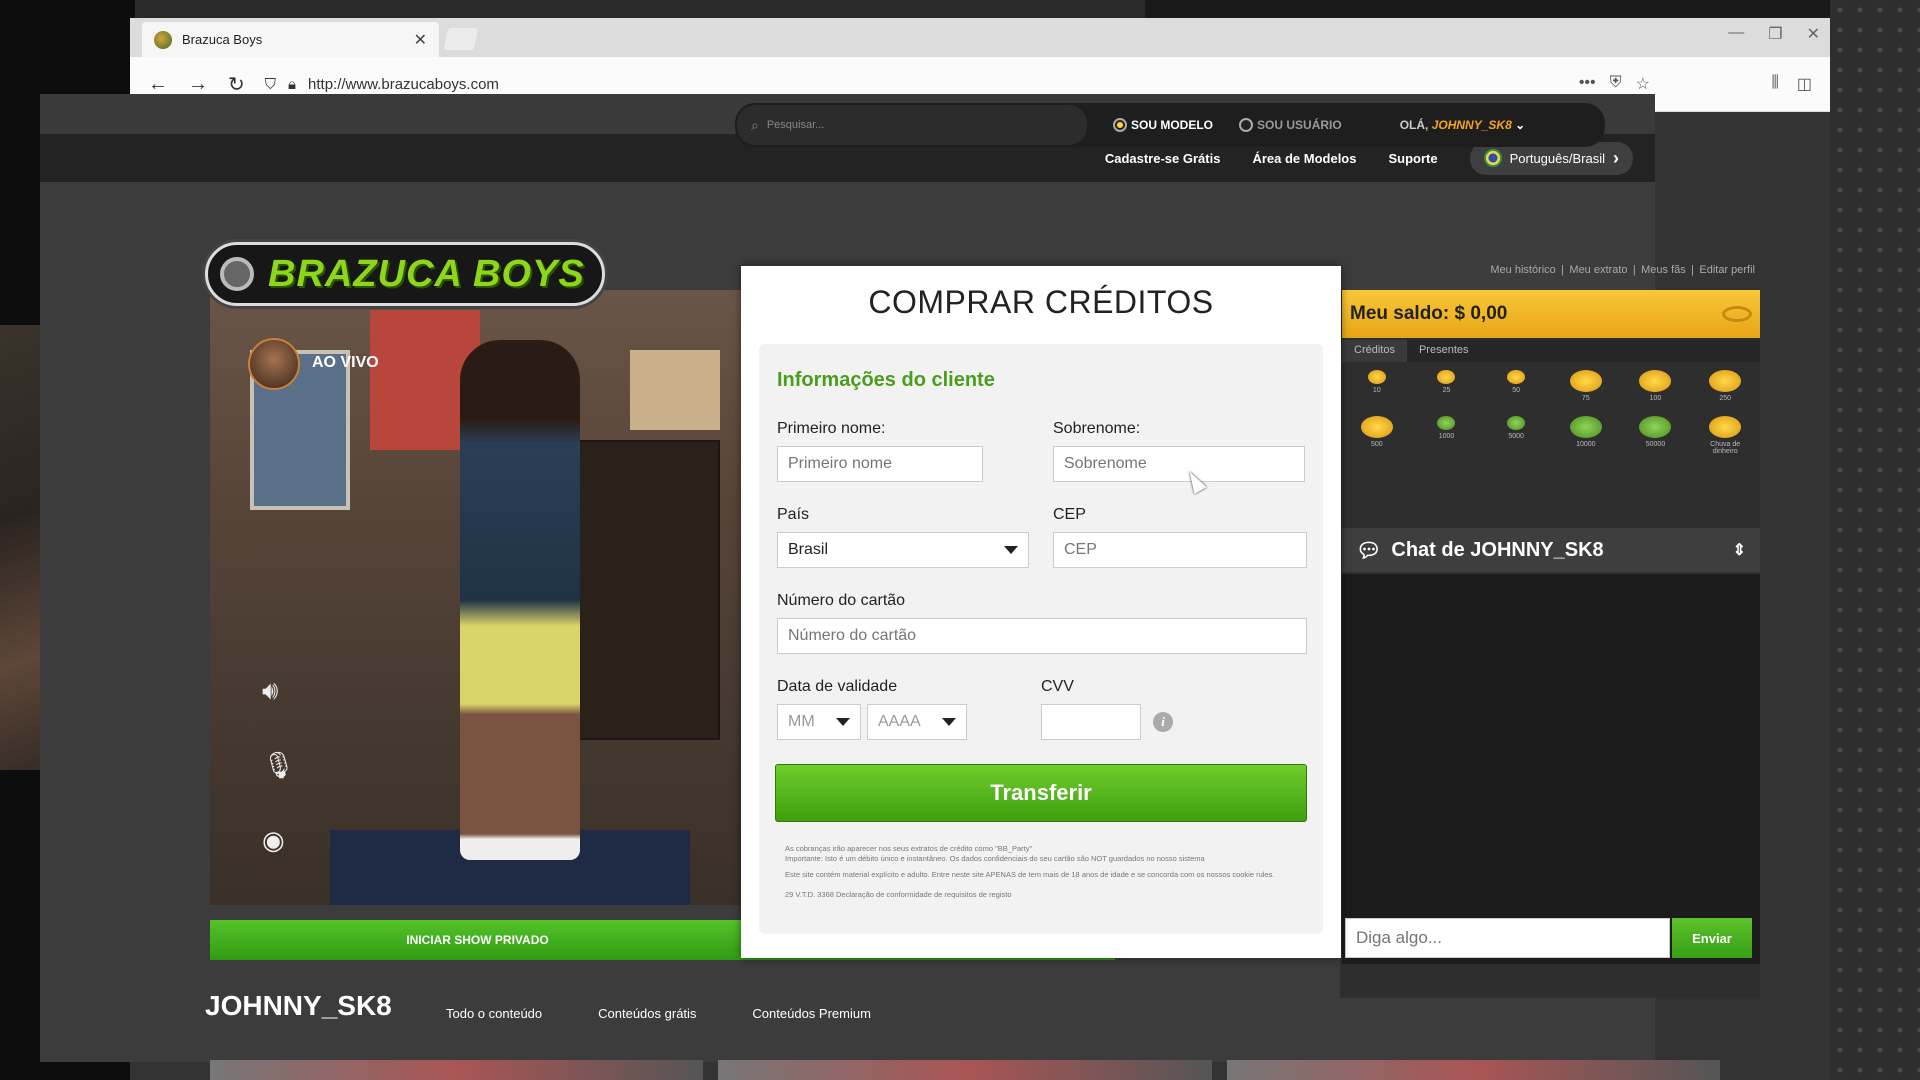  I want to click on desktop-background-right, so click(1875, 540).